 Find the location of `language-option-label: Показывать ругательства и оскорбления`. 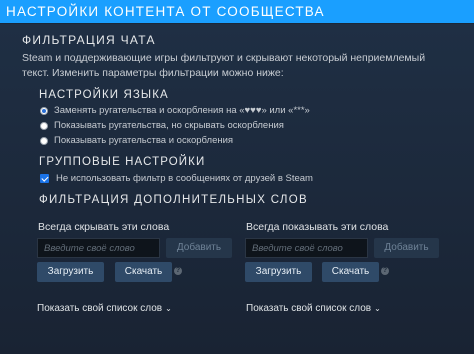

language-option-label: Показывать ругательства и оскорбления is located at coordinates (144, 140).